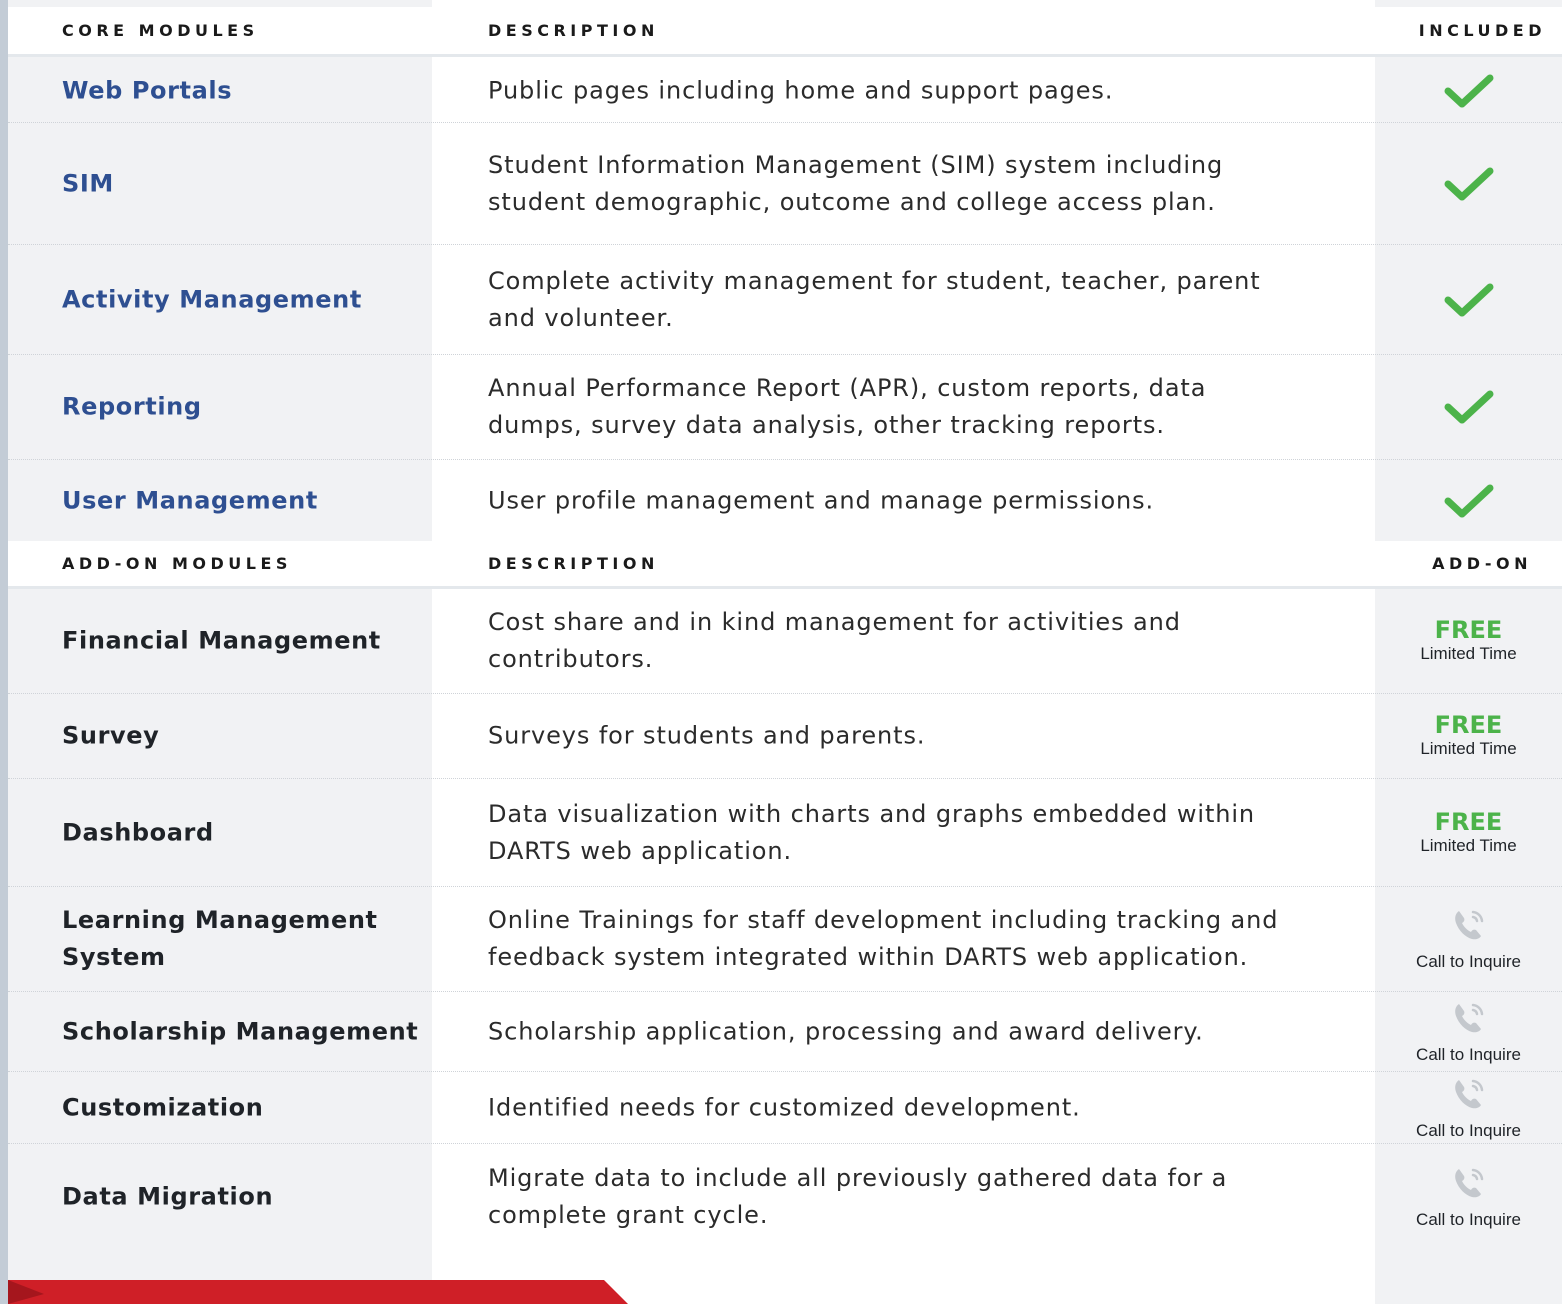 Image resolution: width=1562 pixels, height=1304 pixels. What do you see at coordinates (177, 563) in the screenshot?
I see `addon-modules-heading: ADD-ON MODULES` at bounding box center [177, 563].